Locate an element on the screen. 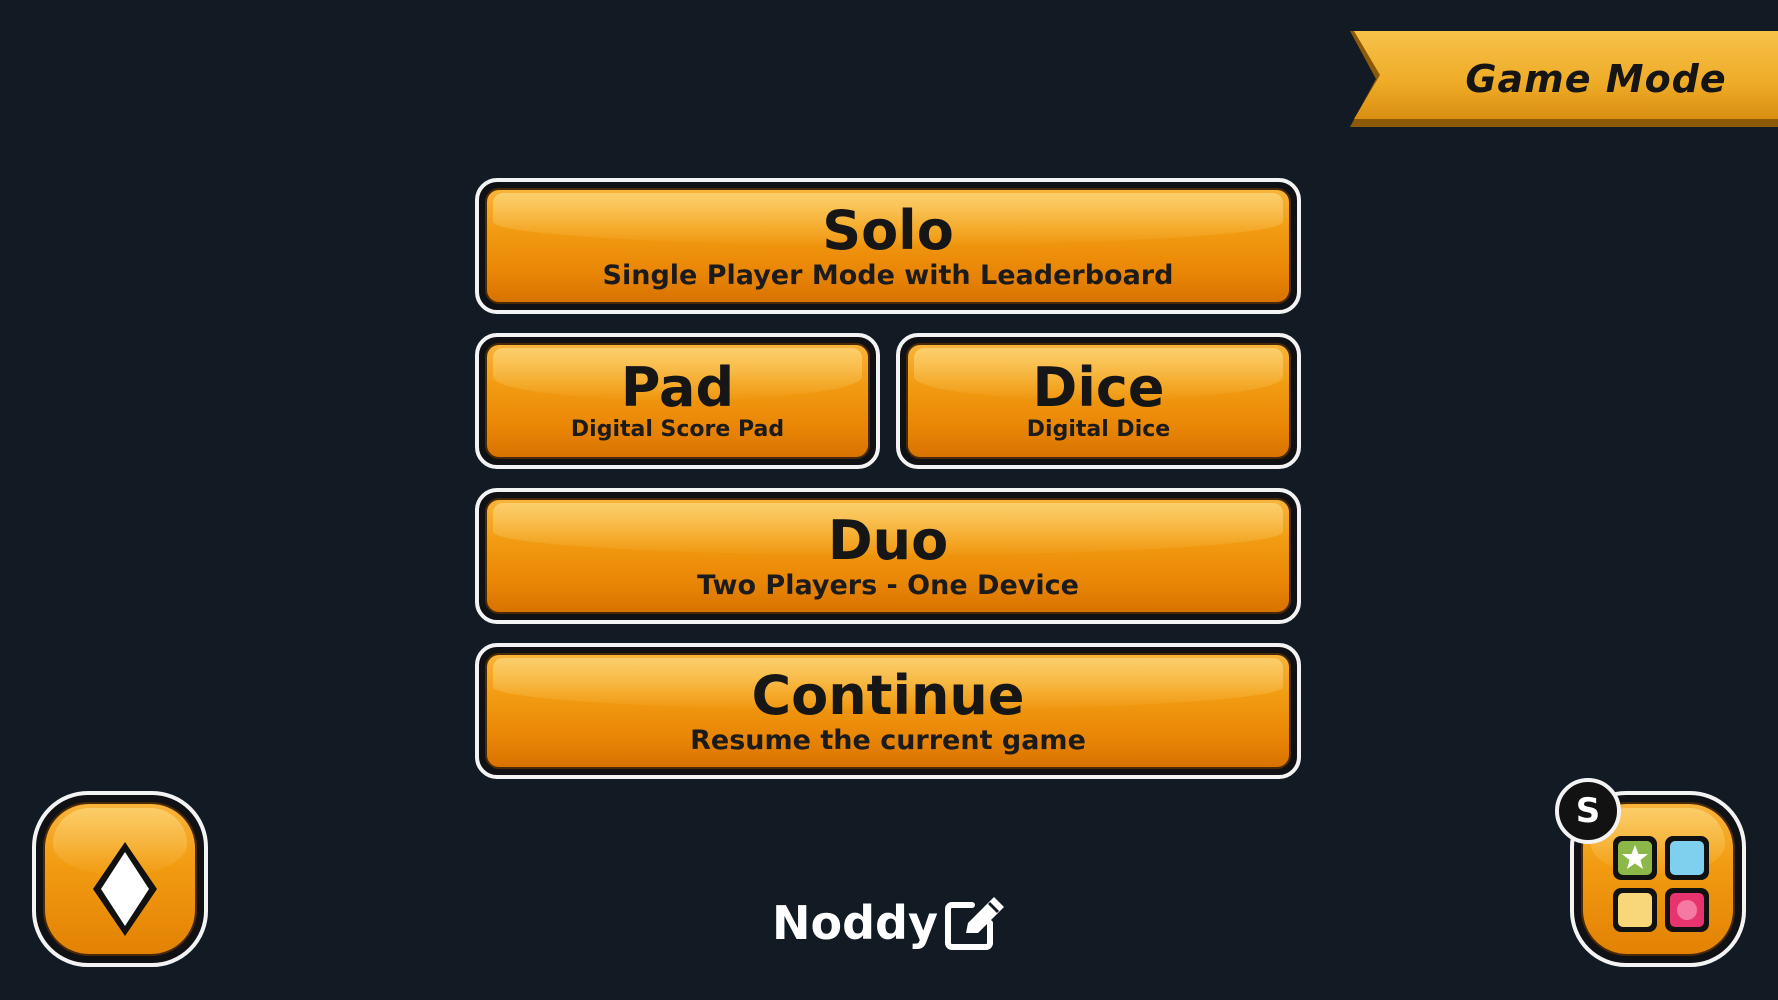 The height and width of the screenshot is (1000, 1778). duo-button-face: Duo Two Players - One Device is located at coordinates (888, 556).